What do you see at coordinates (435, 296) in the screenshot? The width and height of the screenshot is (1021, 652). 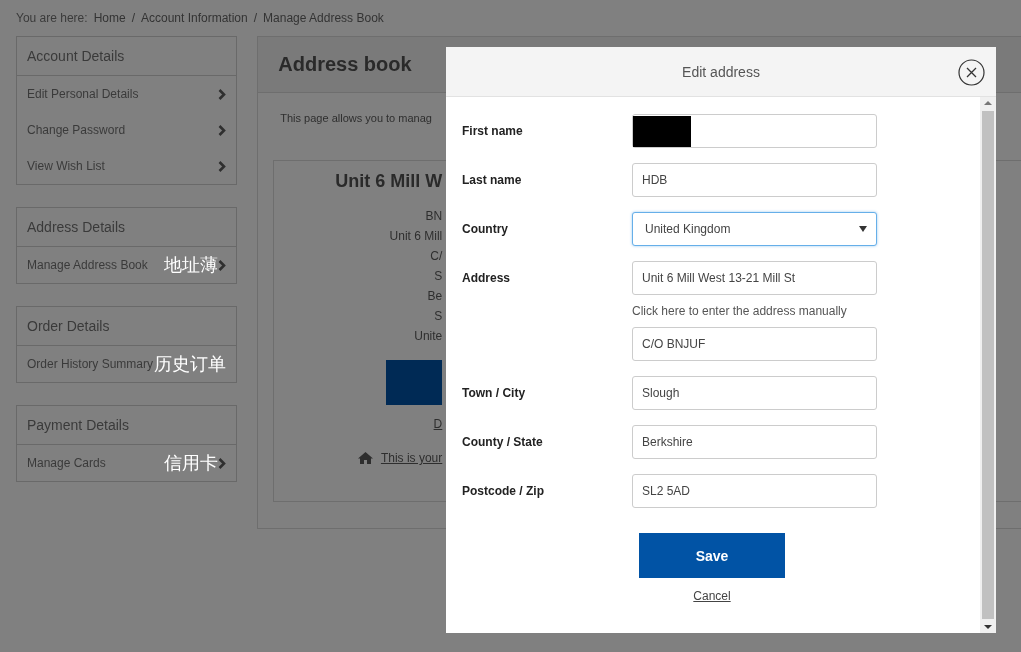 I see `address-line: Be` at bounding box center [435, 296].